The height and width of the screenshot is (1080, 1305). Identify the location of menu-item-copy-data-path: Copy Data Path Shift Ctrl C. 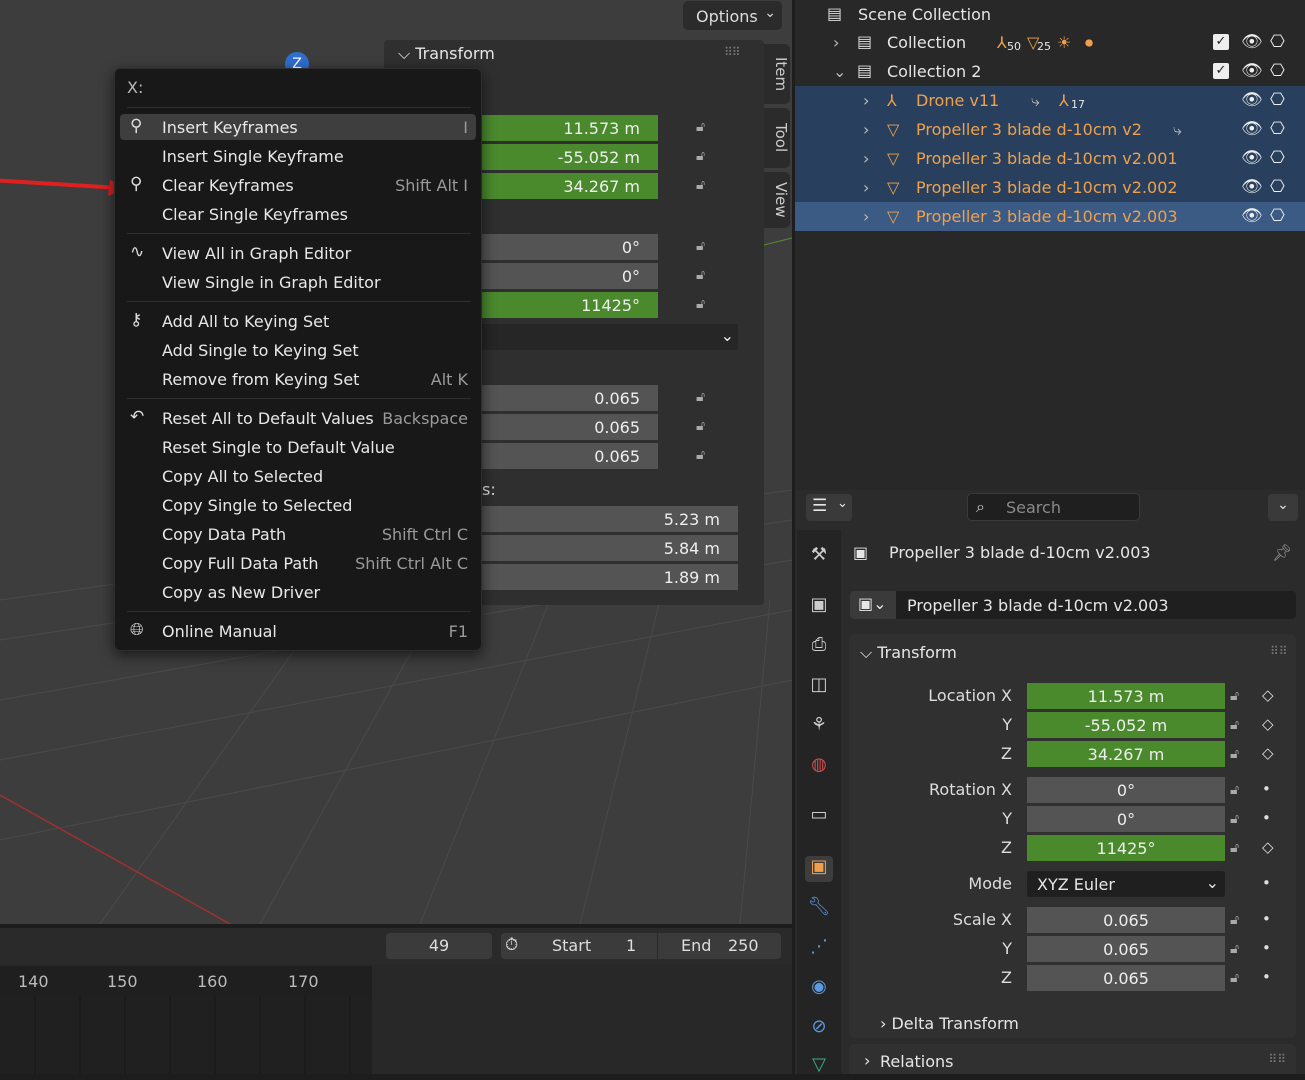
(298, 534).